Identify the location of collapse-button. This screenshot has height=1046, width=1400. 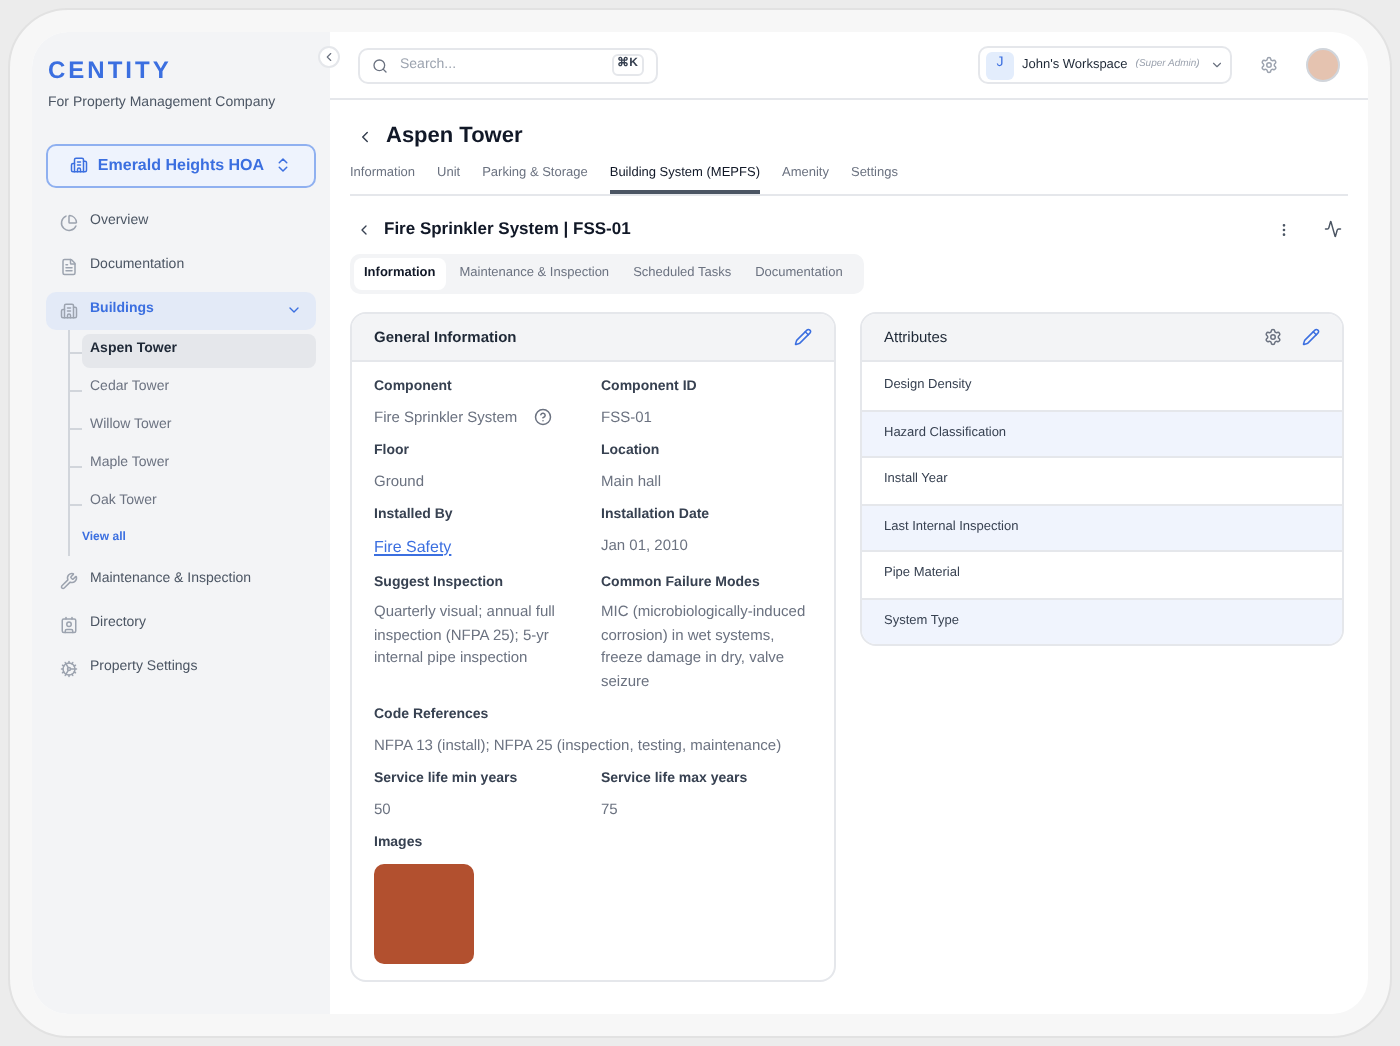
(329, 57).